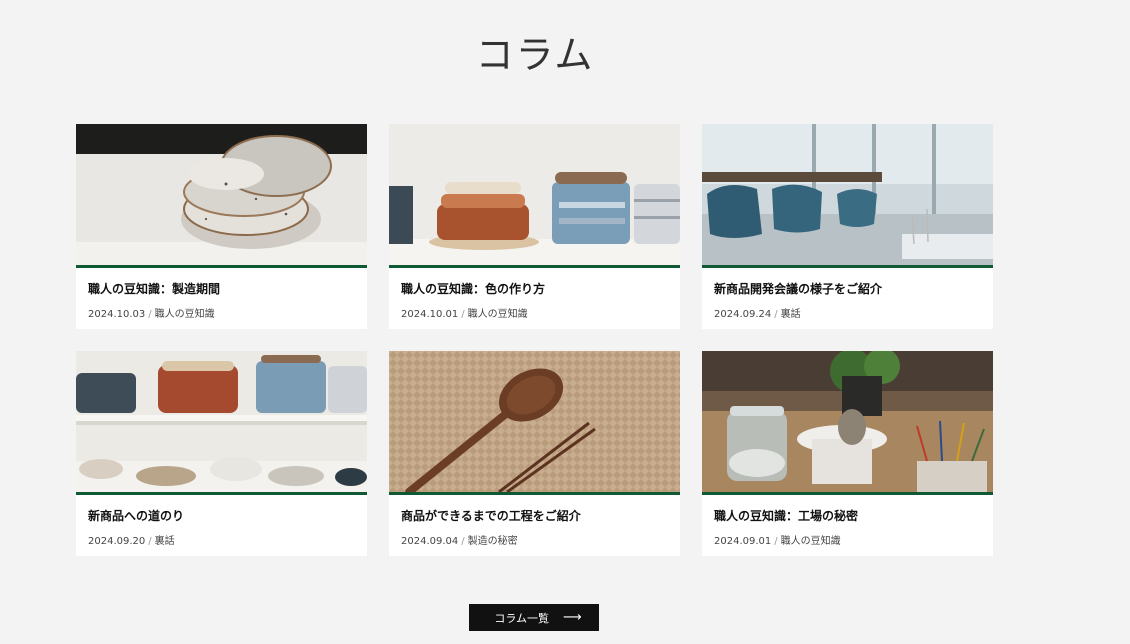  What do you see at coordinates (136, 515) in the screenshot?
I see `column-title: 新商品への道のり` at bounding box center [136, 515].